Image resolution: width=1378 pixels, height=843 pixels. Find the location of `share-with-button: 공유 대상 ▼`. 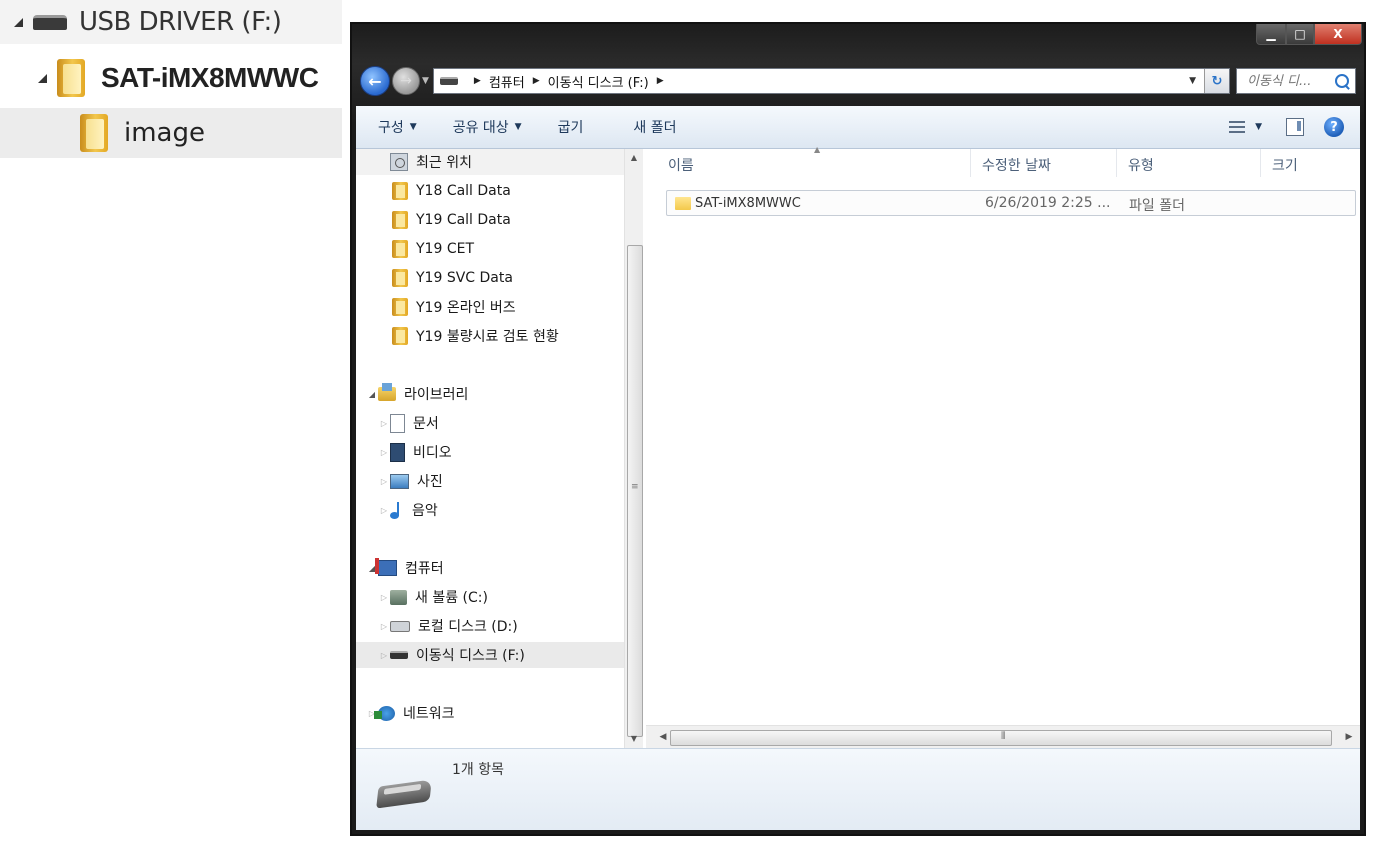

share-with-button: 공유 대상 ▼ is located at coordinates (487, 127).